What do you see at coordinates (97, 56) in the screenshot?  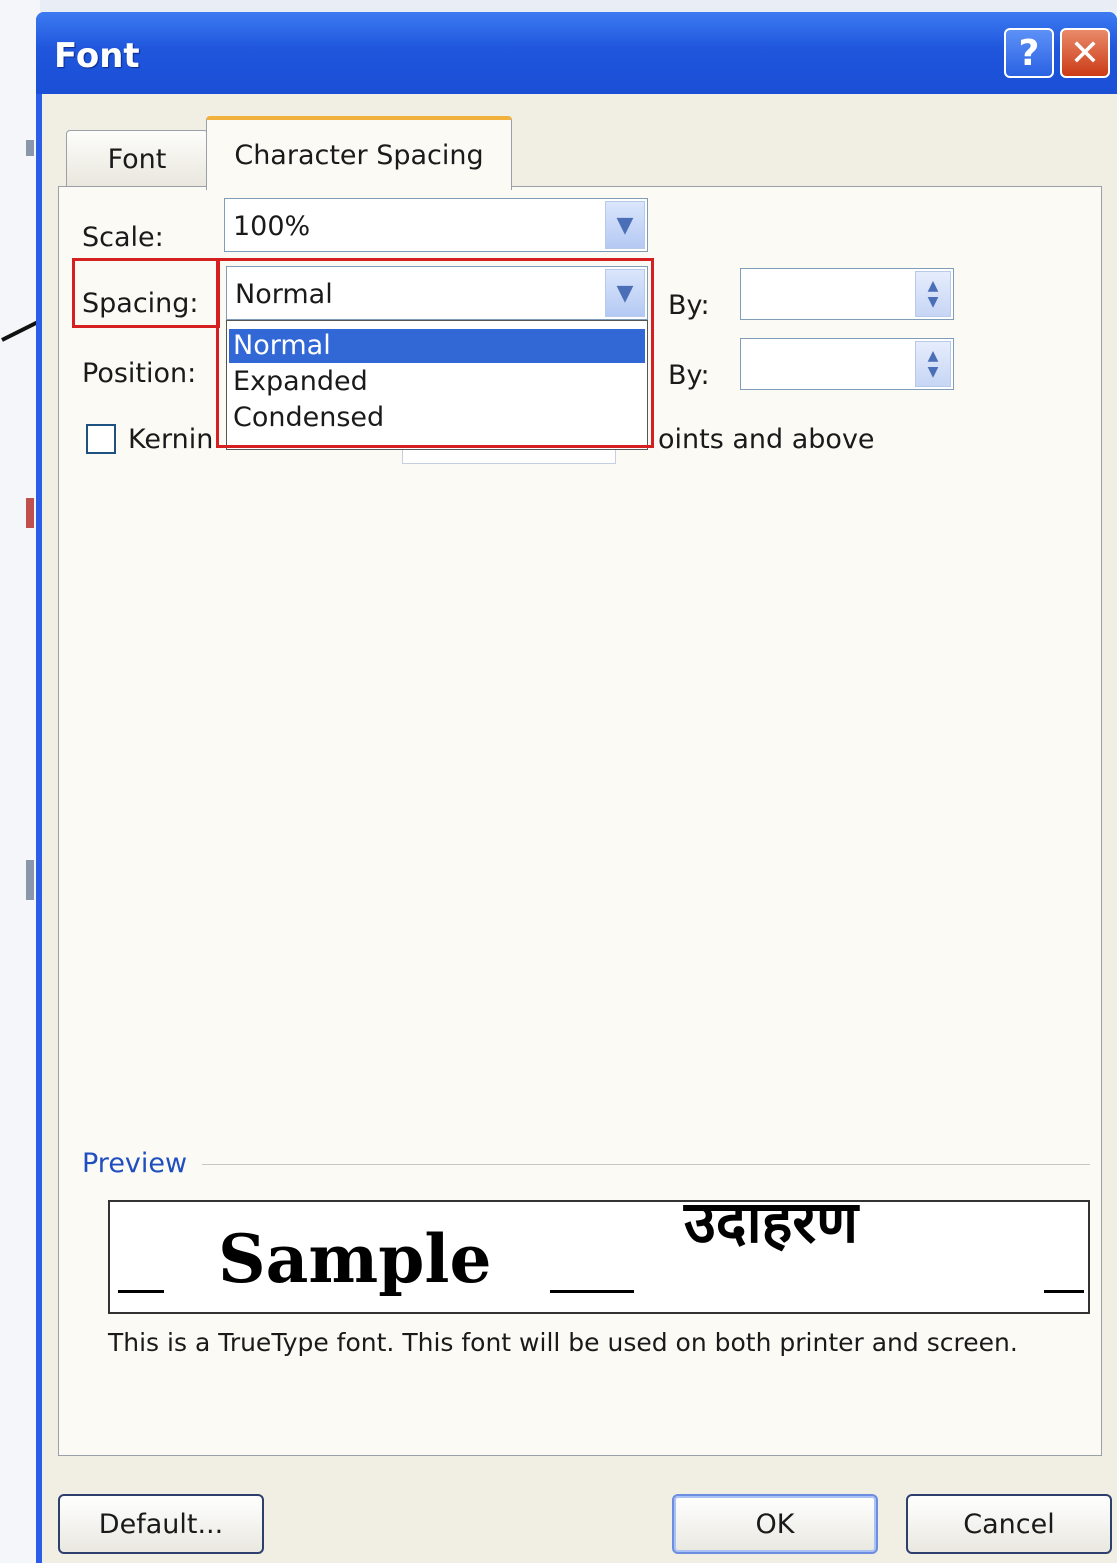 I see `dialog-title: Font` at bounding box center [97, 56].